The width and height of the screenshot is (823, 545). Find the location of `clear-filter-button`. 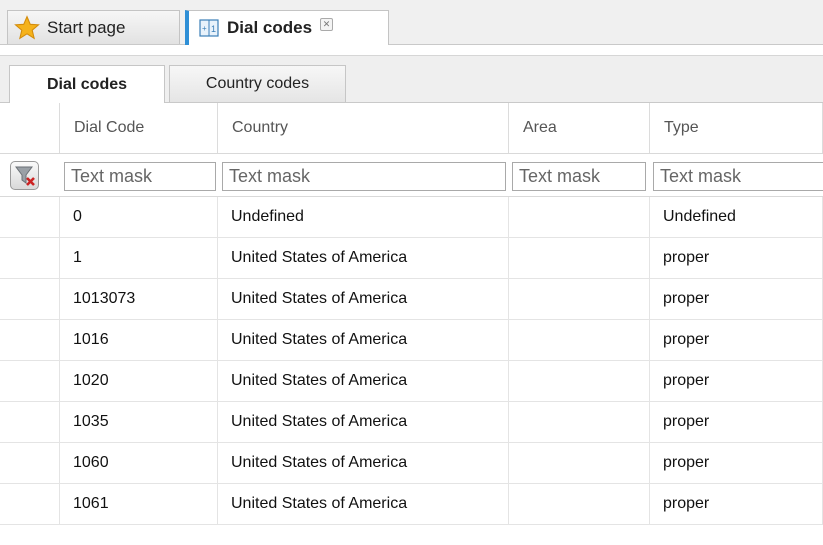

clear-filter-button is located at coordinates (24, 175).